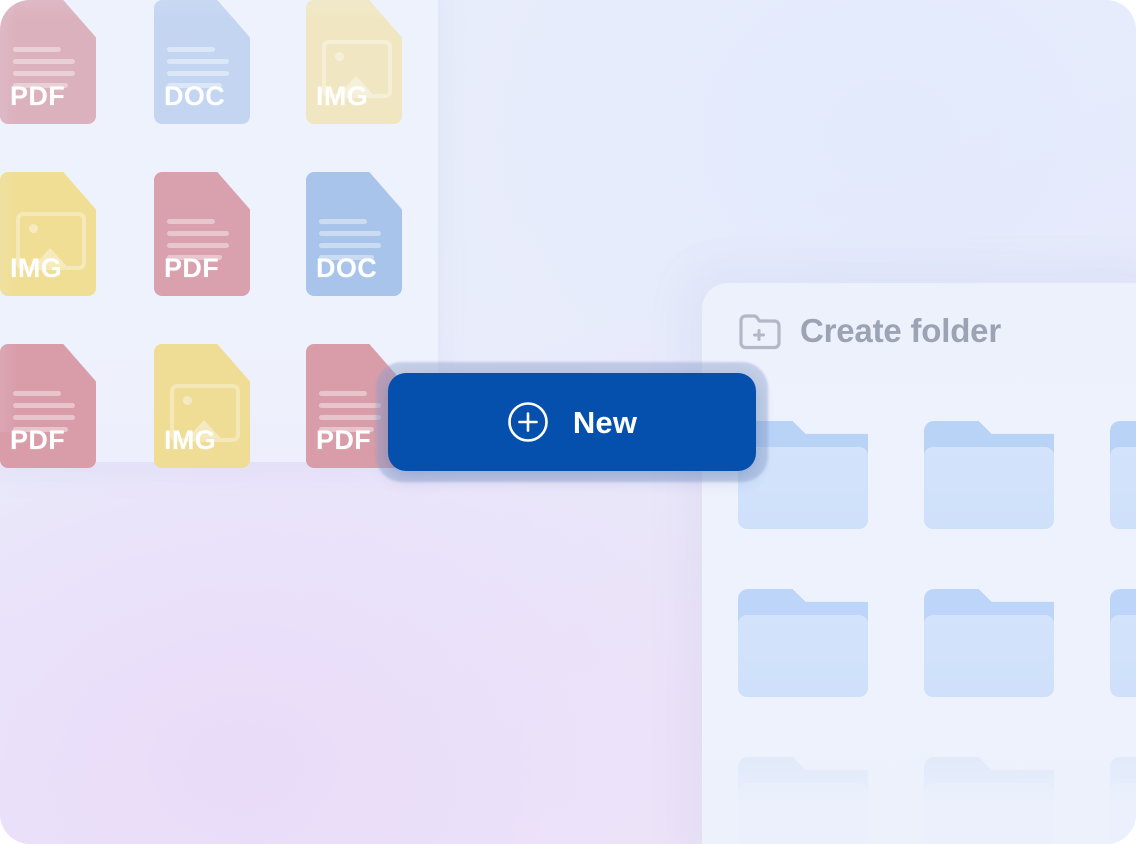 This screenshot has width=1136, height=844. Describe the element at coordinates (528, 422) in the screenshot. I see `plus-circle-icon` at that location.